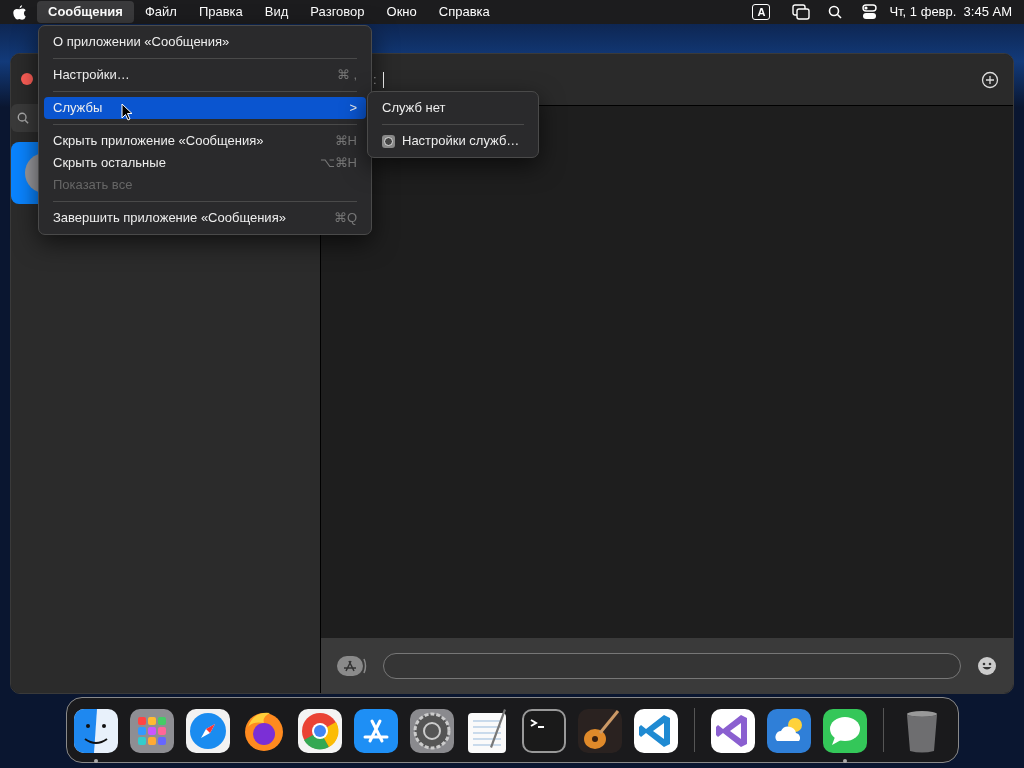 The height and width of the screenshot is (768, 1024). What do you see at coordinates (19, 12) in the screenshot?
I see `apple-icon` at bounding box center [19, 12].